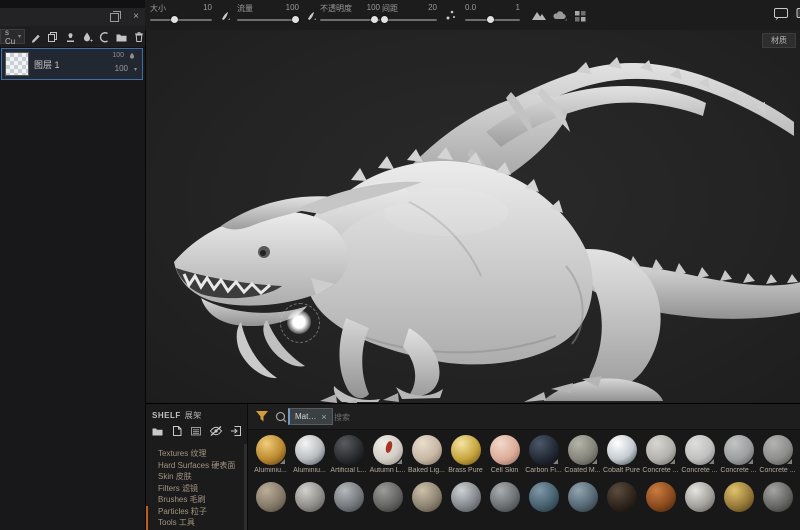  What do you see at coordinates (350, 15) in the screenshot?
I see `opacity-slider: 不透明度 100` at bounding box center [350, 15].